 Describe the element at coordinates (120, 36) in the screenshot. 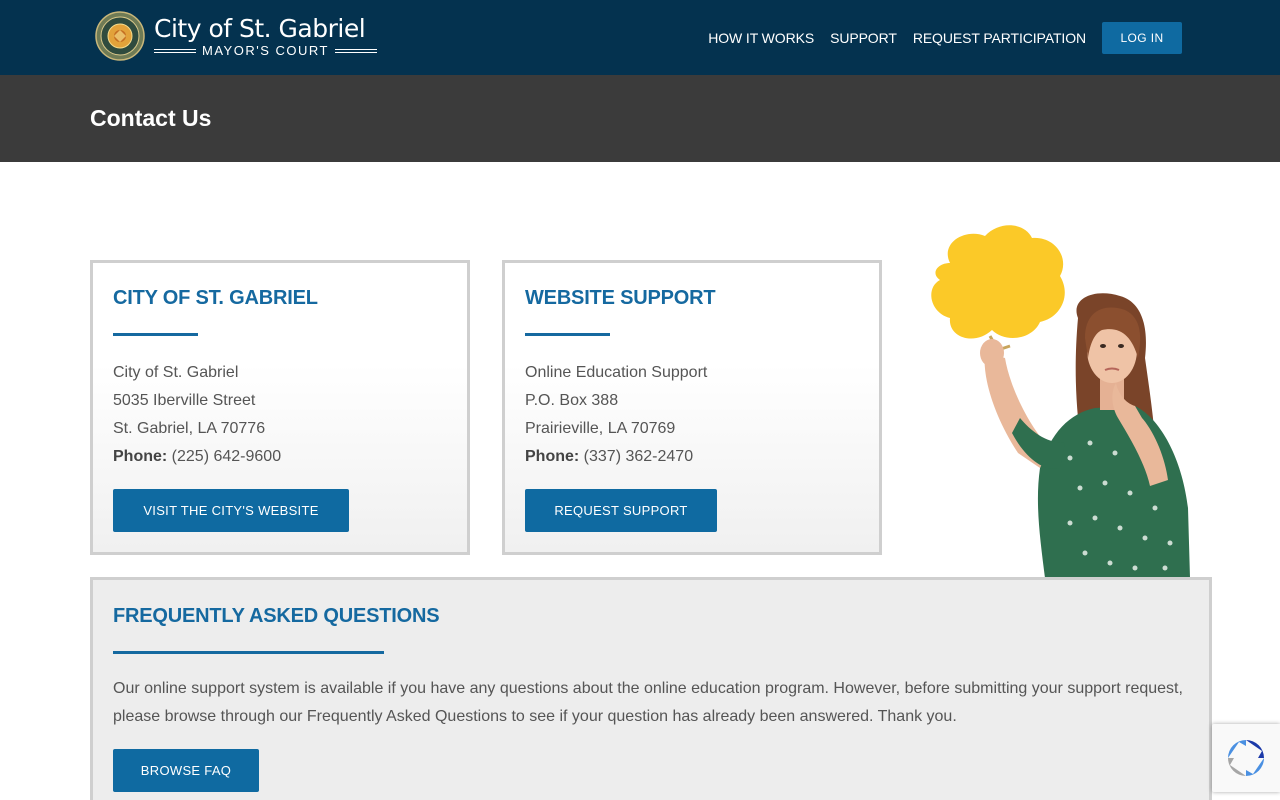

I see `city-seal-icon` at that location.